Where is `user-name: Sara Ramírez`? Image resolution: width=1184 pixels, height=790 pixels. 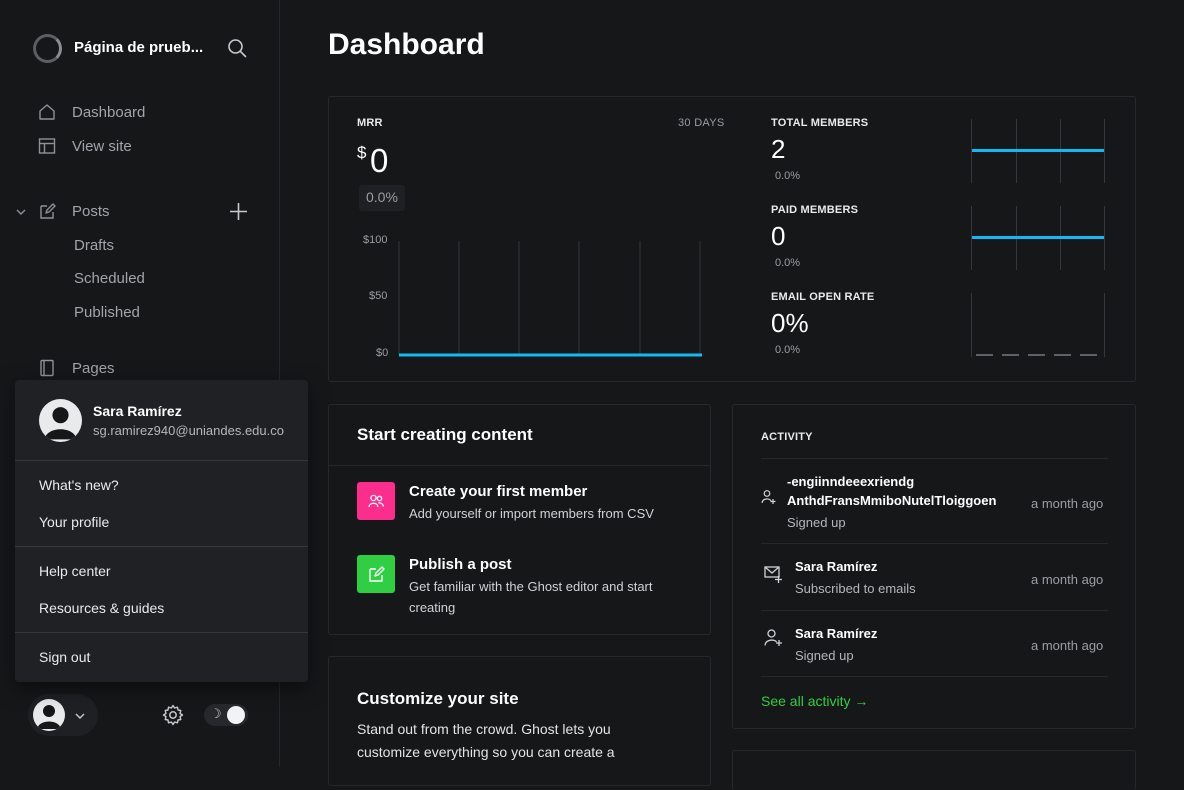
user-name: Sara Ramírez is located at coordinates (137, 411).